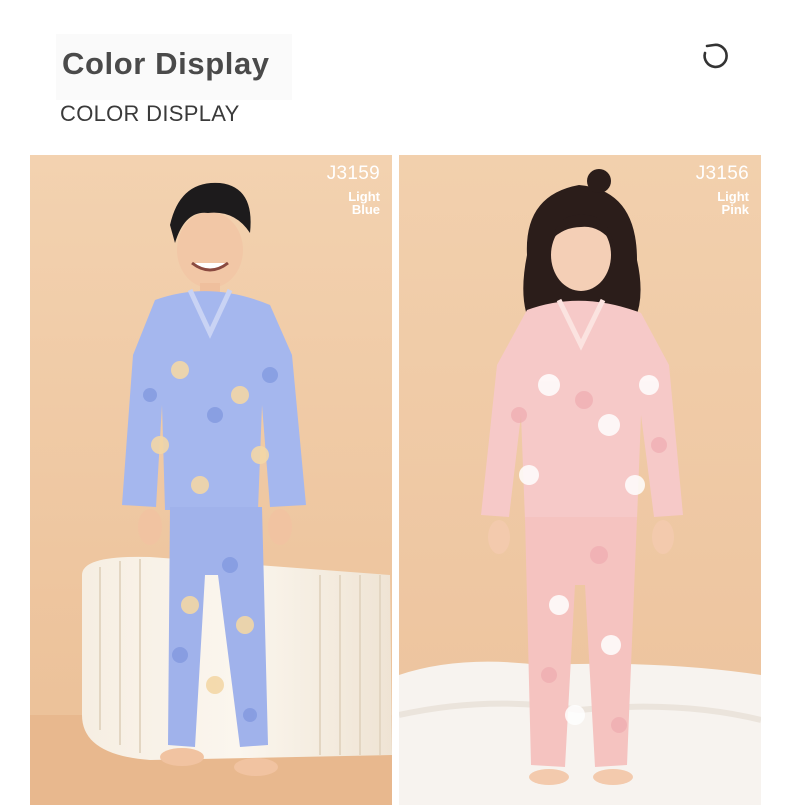 Image resolution: width=790 pixels, height=805 pixels. I want to click on rotate-icon, so click(714, 56).